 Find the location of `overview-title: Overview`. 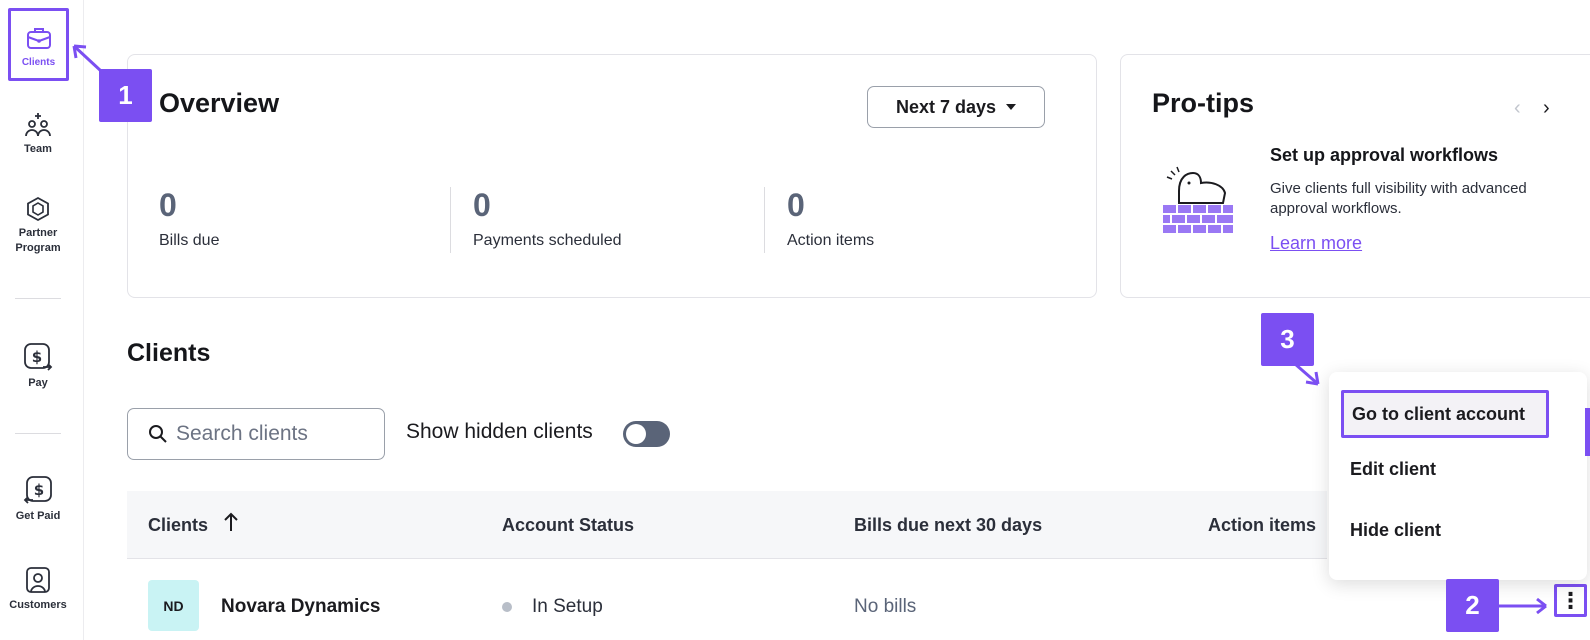

overview-title: Overview is located at coordinates (219, 103).